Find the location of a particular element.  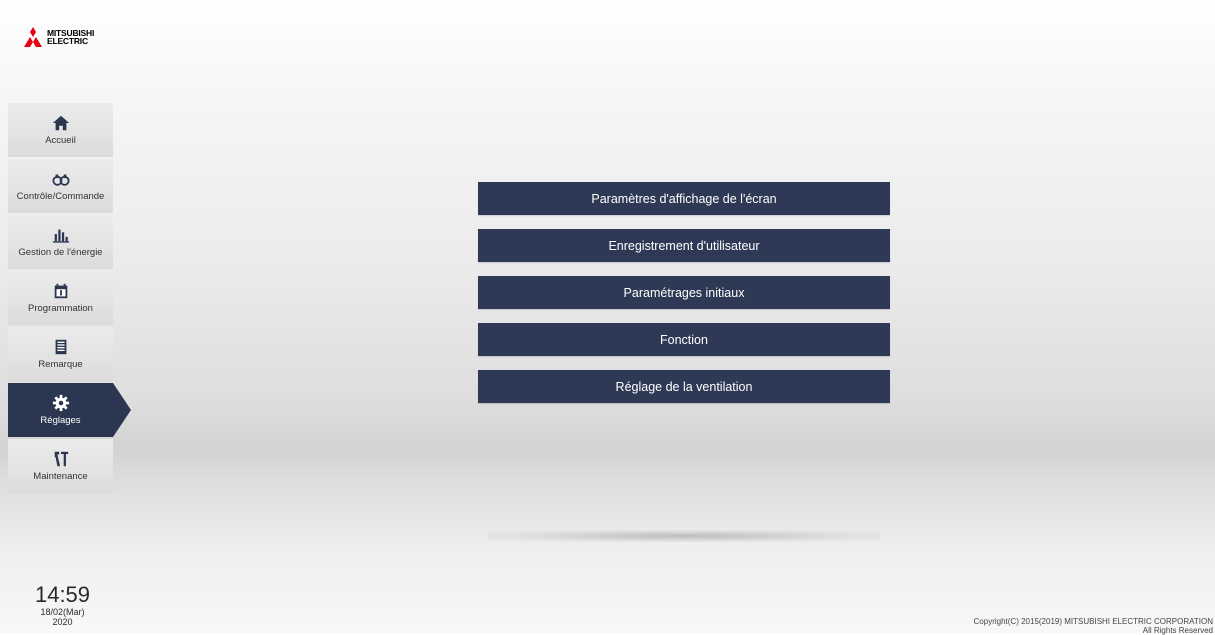

sidebar-item-label: Gestion de l'énergie is located at coordinates (60, 252).